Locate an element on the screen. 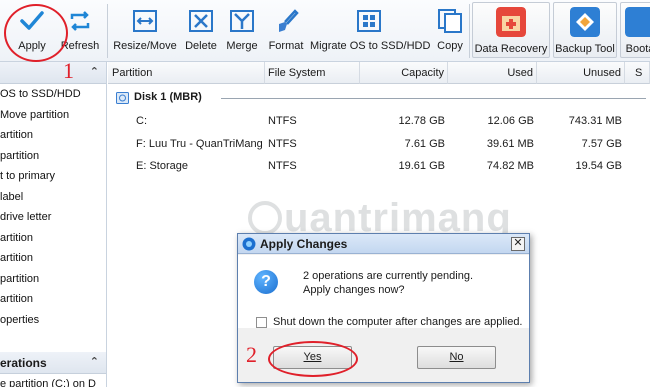 The image size is (650, 387). unused-cell: 7.57 GB is located at coordinates (601, 143).